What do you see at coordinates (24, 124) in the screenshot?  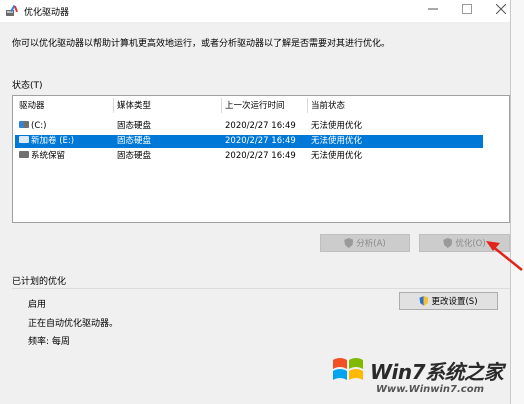 I see `windows-drive-icon` at bounding box center [24, 124].